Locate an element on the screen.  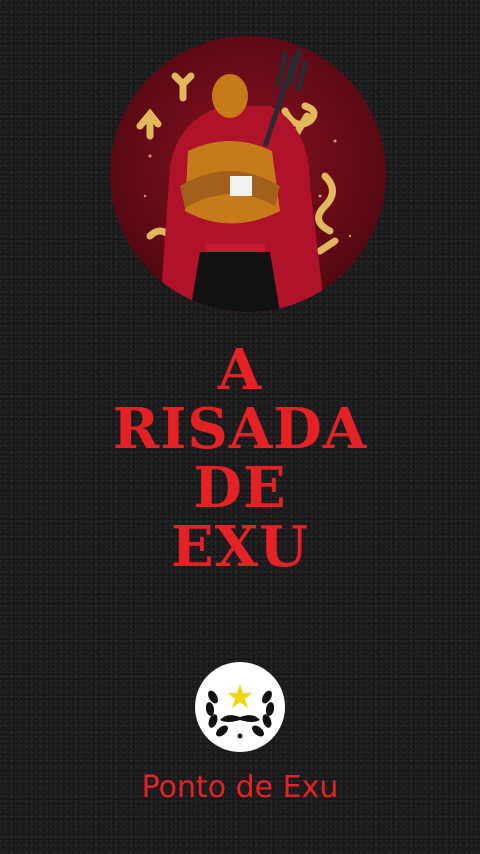
title-line-4: EXU is located at coordinates (240, 547).